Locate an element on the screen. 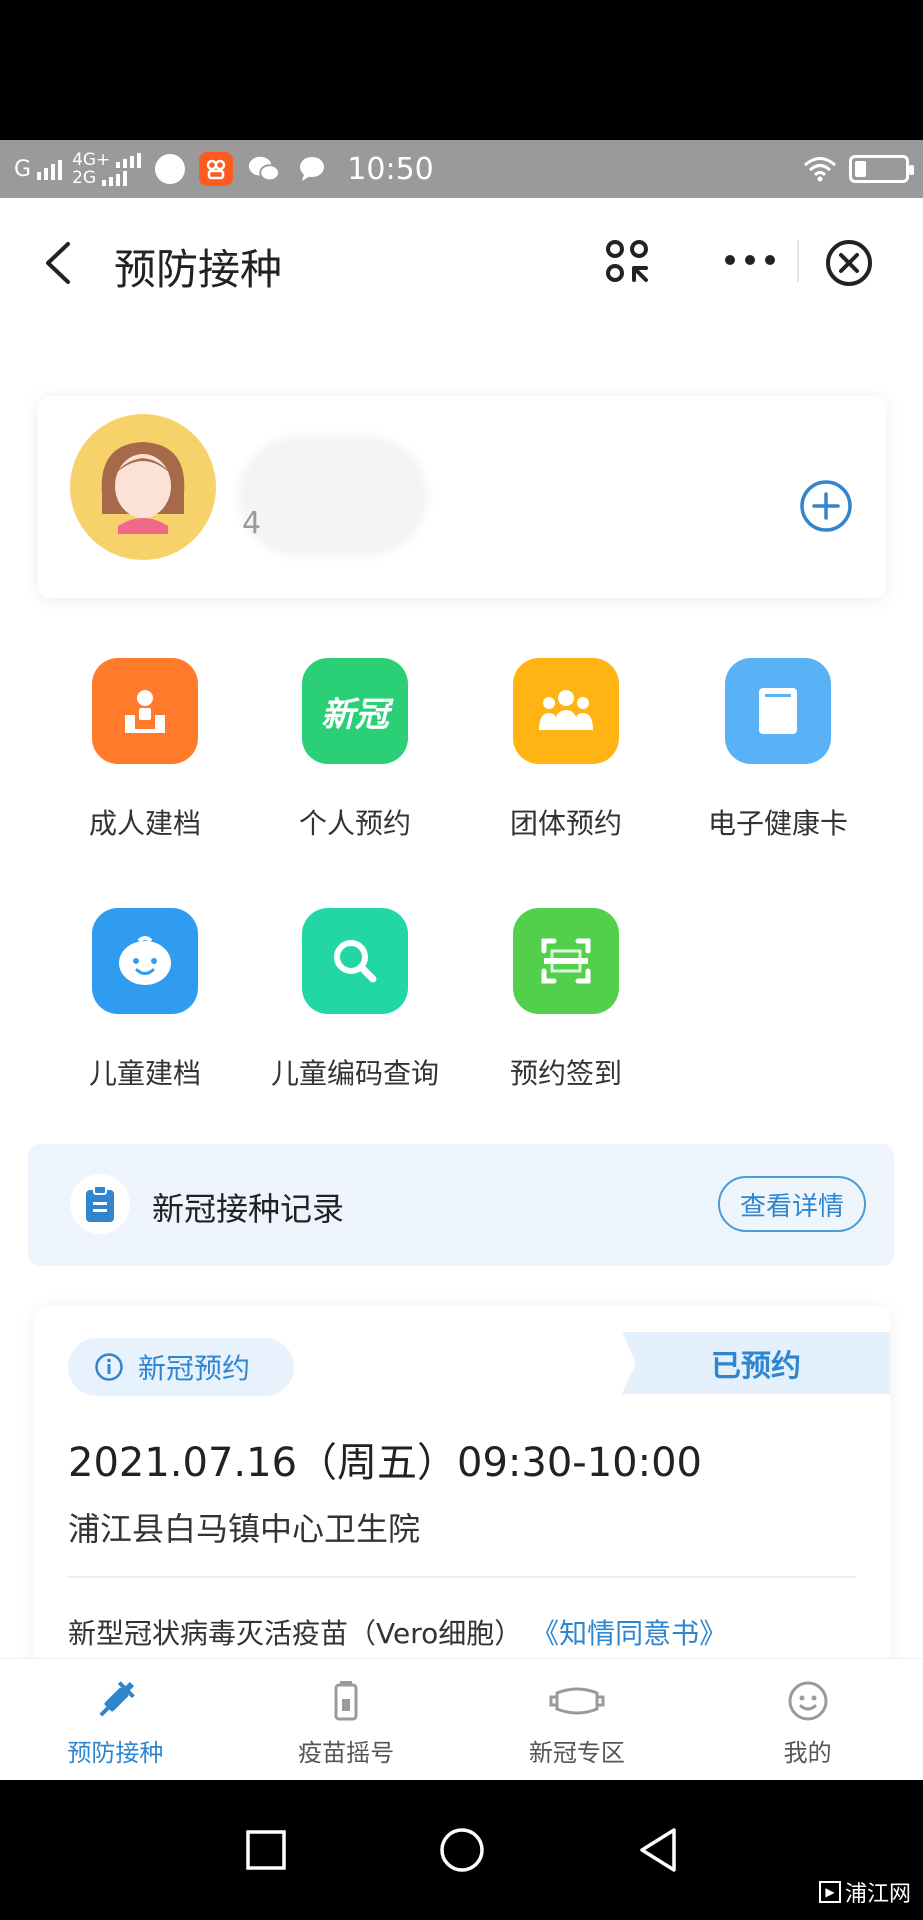  grid-label: 预约签到 is located at coordinates (565, 1073).